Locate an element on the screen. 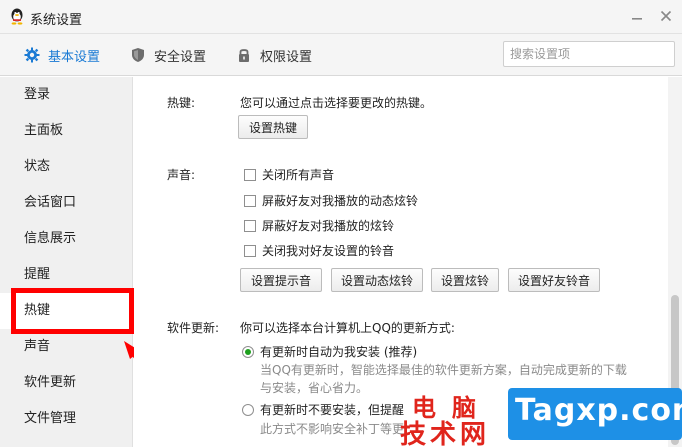 The height and width of the screenshot is (447, 682). close-icon is located at coordinates (666, 16).